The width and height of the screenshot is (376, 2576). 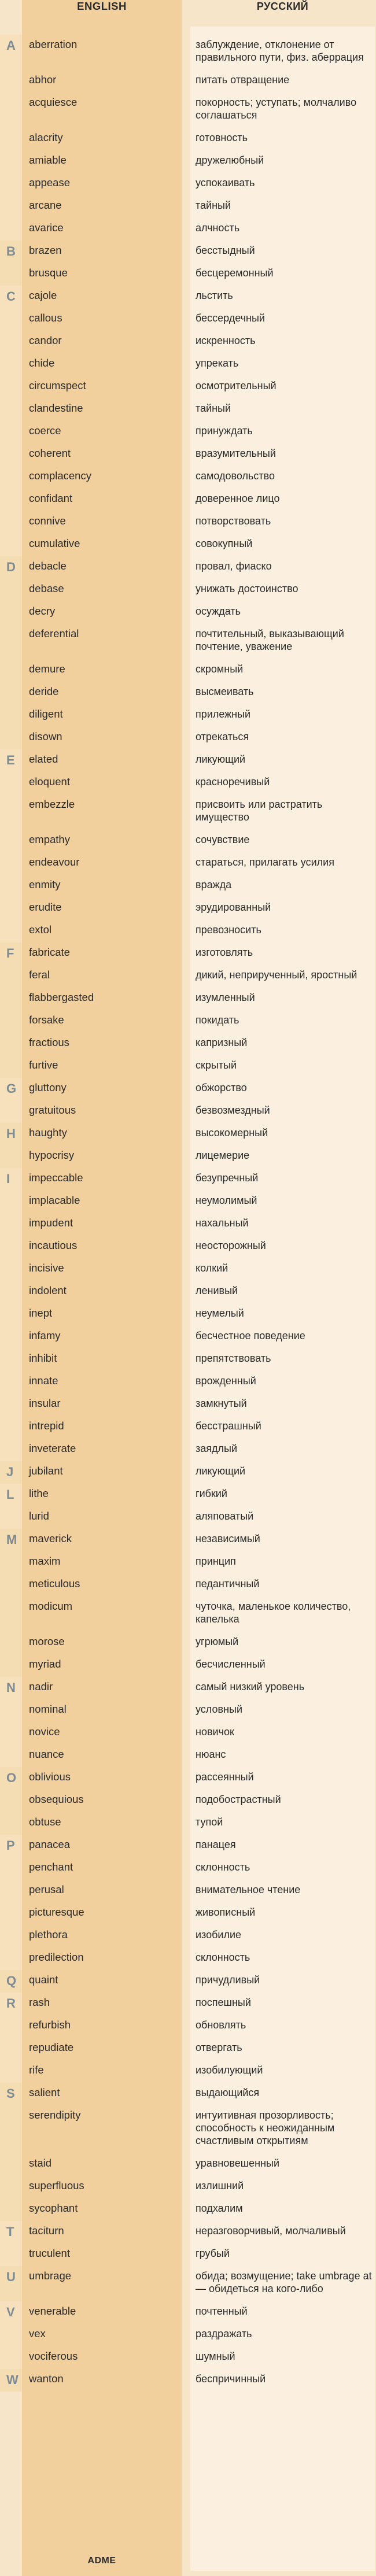 What do you see at coordinates (50, 182) in the screenshot?
I see `english-word: appease` at bounding box center [50, 182].